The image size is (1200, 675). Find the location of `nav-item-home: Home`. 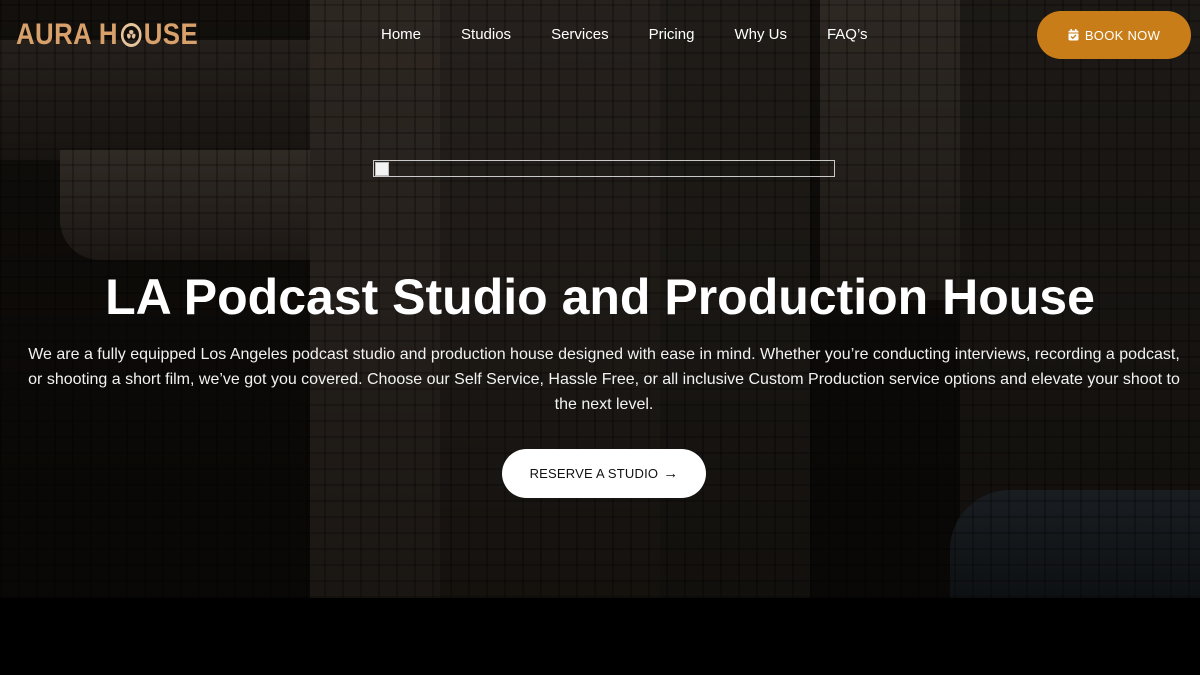

nav-item-home: Home is located at coordinates (401, 35).